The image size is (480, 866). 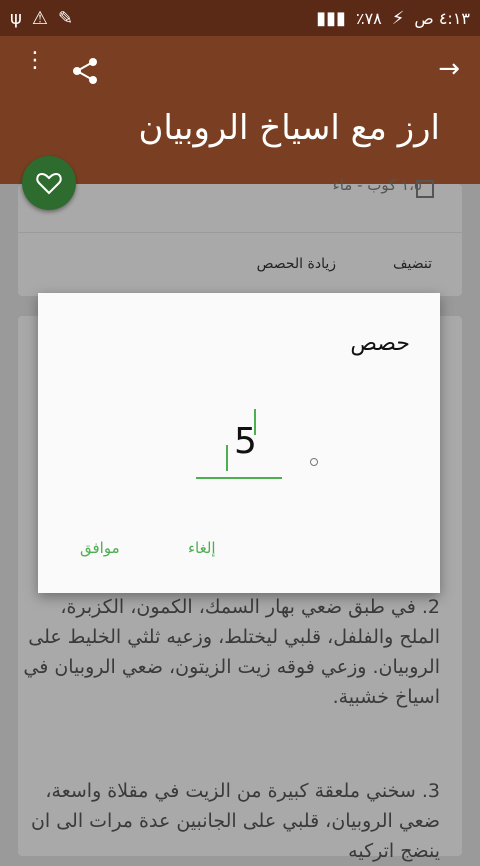 I want to click on status-bar: ψ ⚠ ✎ ▮▮▮ ٪٧٨ ⚡ ٤:١٣ ص, so click(x=240, y=18).